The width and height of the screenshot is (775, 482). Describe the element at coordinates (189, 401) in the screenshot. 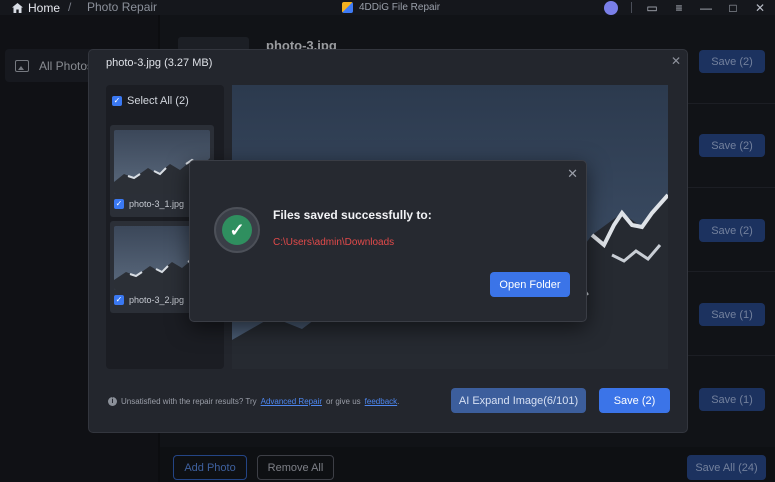

I see `note-prefix: Unsatisfied with the repair results? Try` at that location.